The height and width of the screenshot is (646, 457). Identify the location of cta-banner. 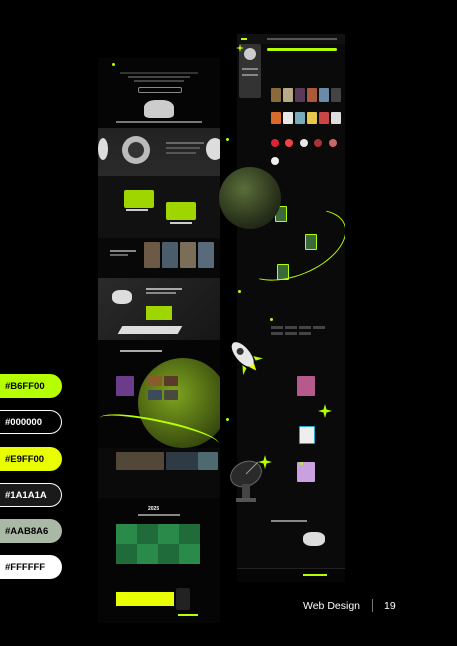
(145, 599).